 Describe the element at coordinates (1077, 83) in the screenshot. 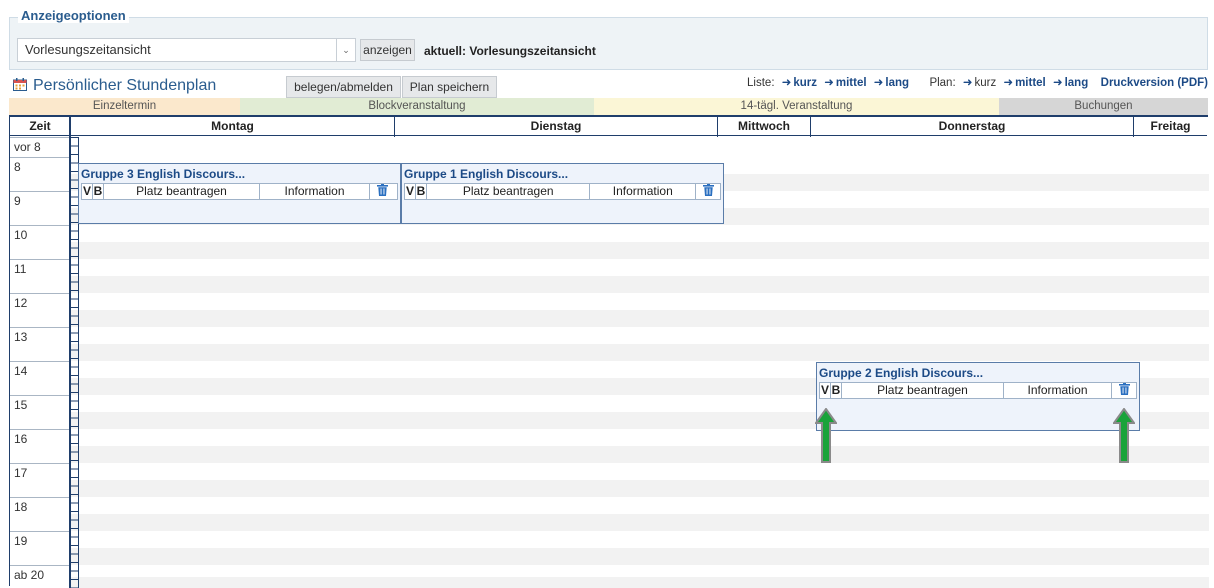

I see `plan-lang-link: lang` at that location.